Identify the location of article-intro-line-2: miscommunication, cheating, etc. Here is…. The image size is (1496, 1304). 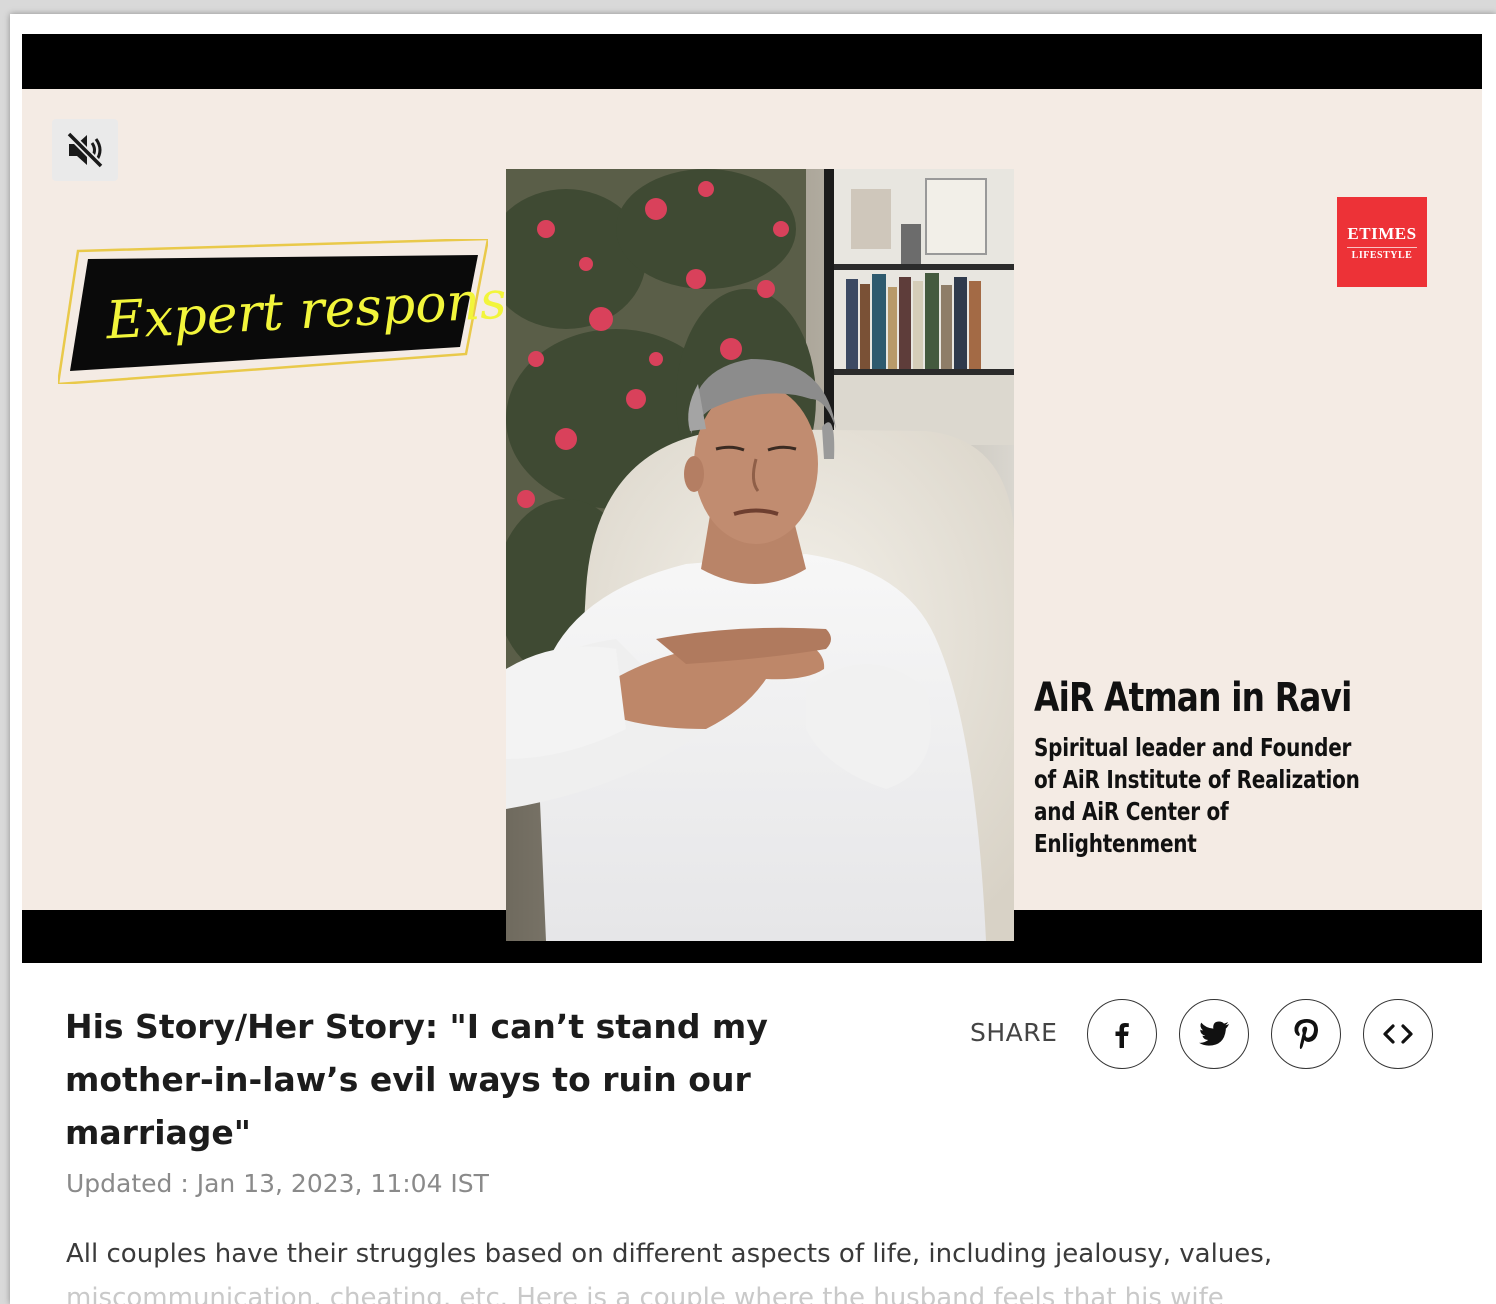
(645, 1293).